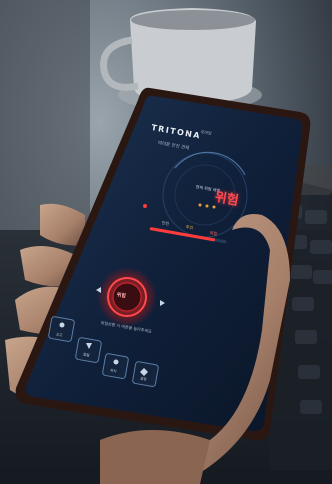 The image size is (332, 484). What do you see at coordinates (206, 132) in the screenshot?
I see `app-brand-sub: 모바일` at bounding box center [206, 132].